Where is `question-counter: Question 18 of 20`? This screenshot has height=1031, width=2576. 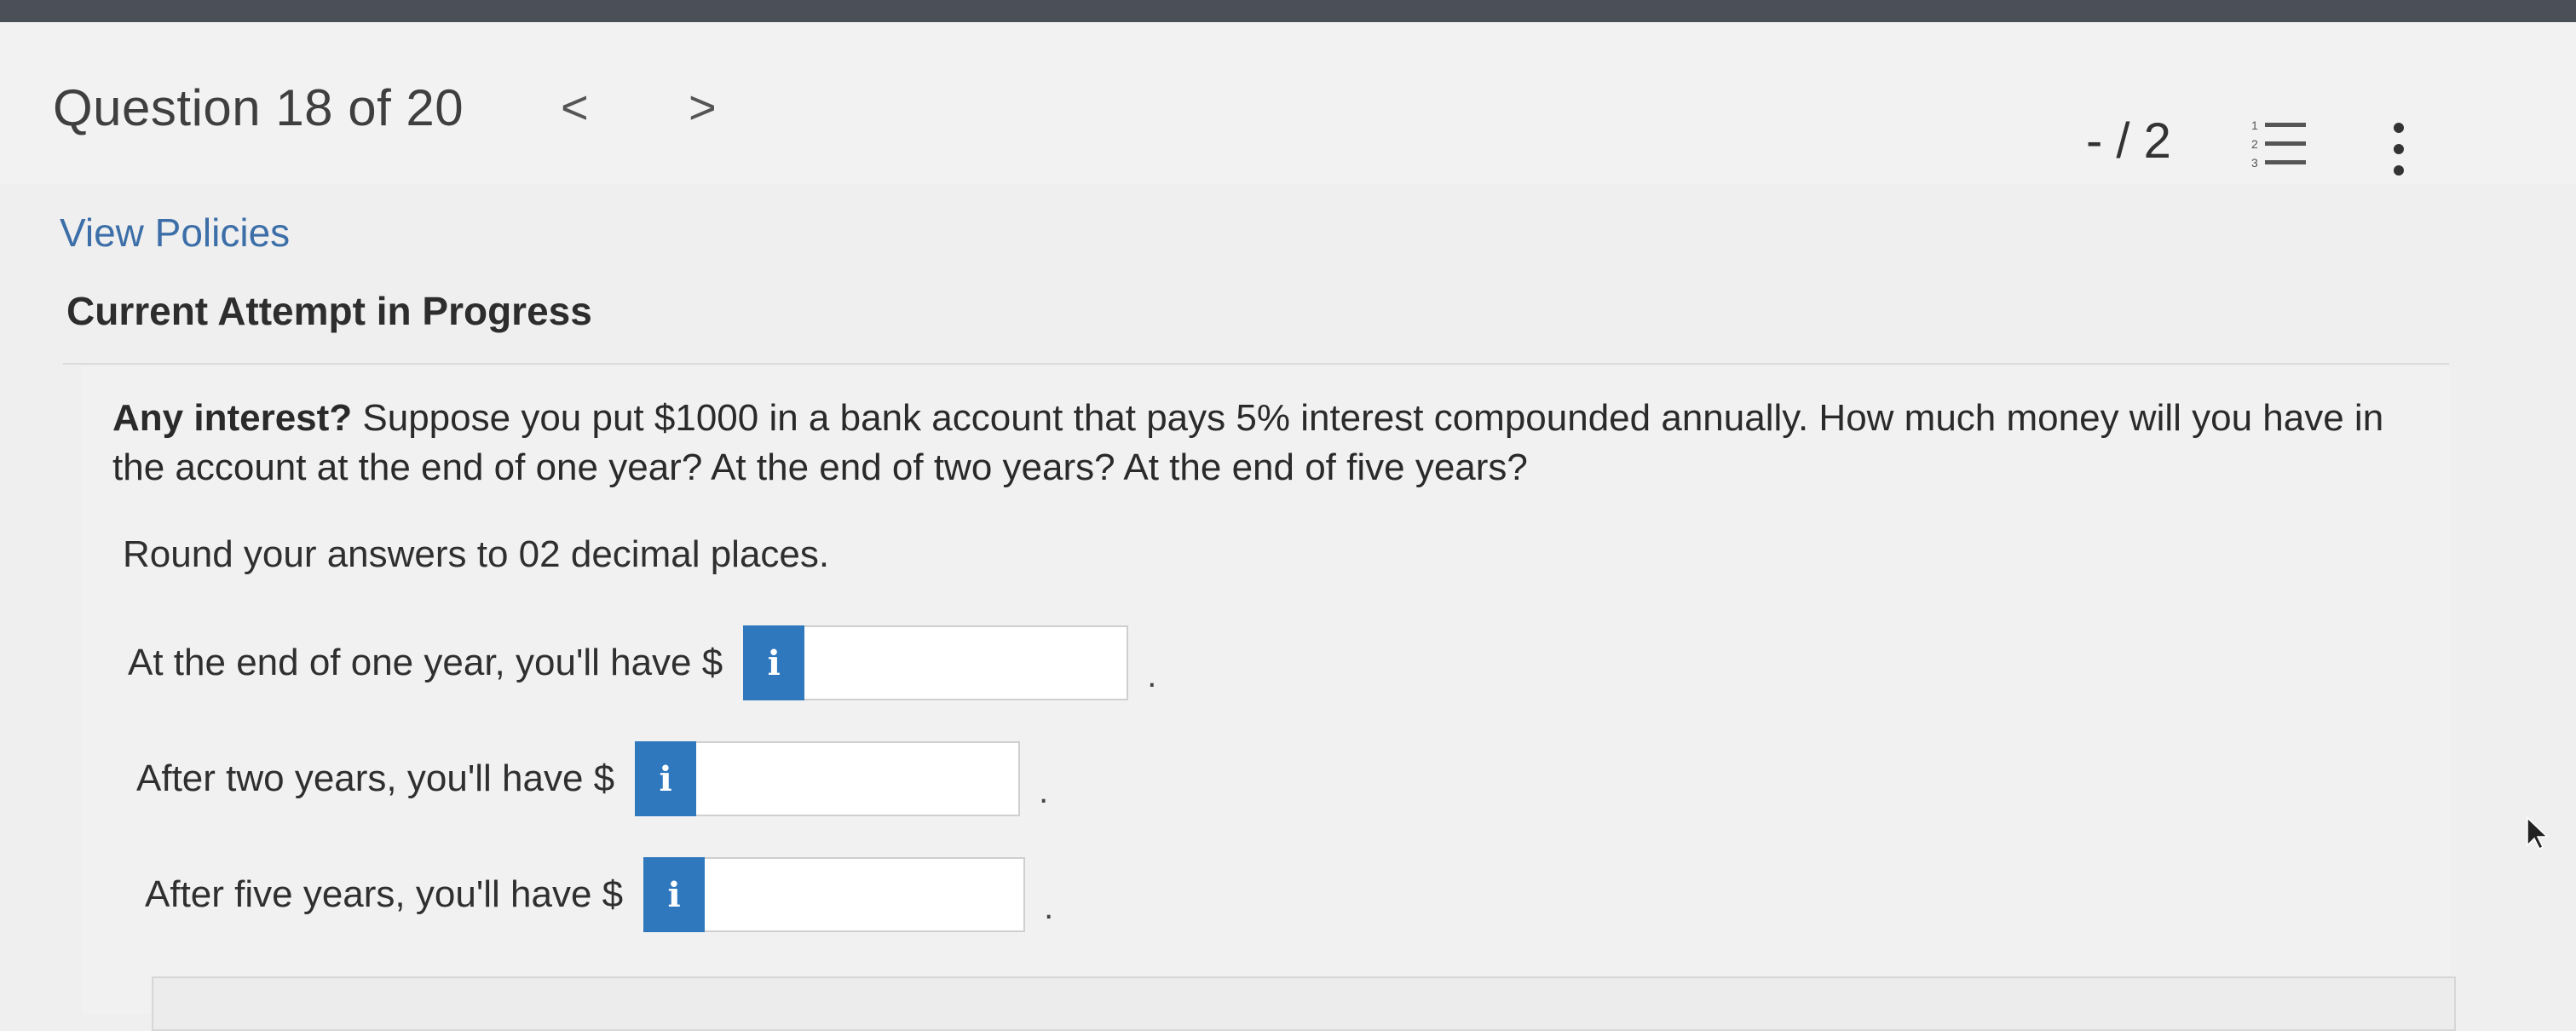
question-counter: Question 18 of 20 is located at coordinates (258, 107).